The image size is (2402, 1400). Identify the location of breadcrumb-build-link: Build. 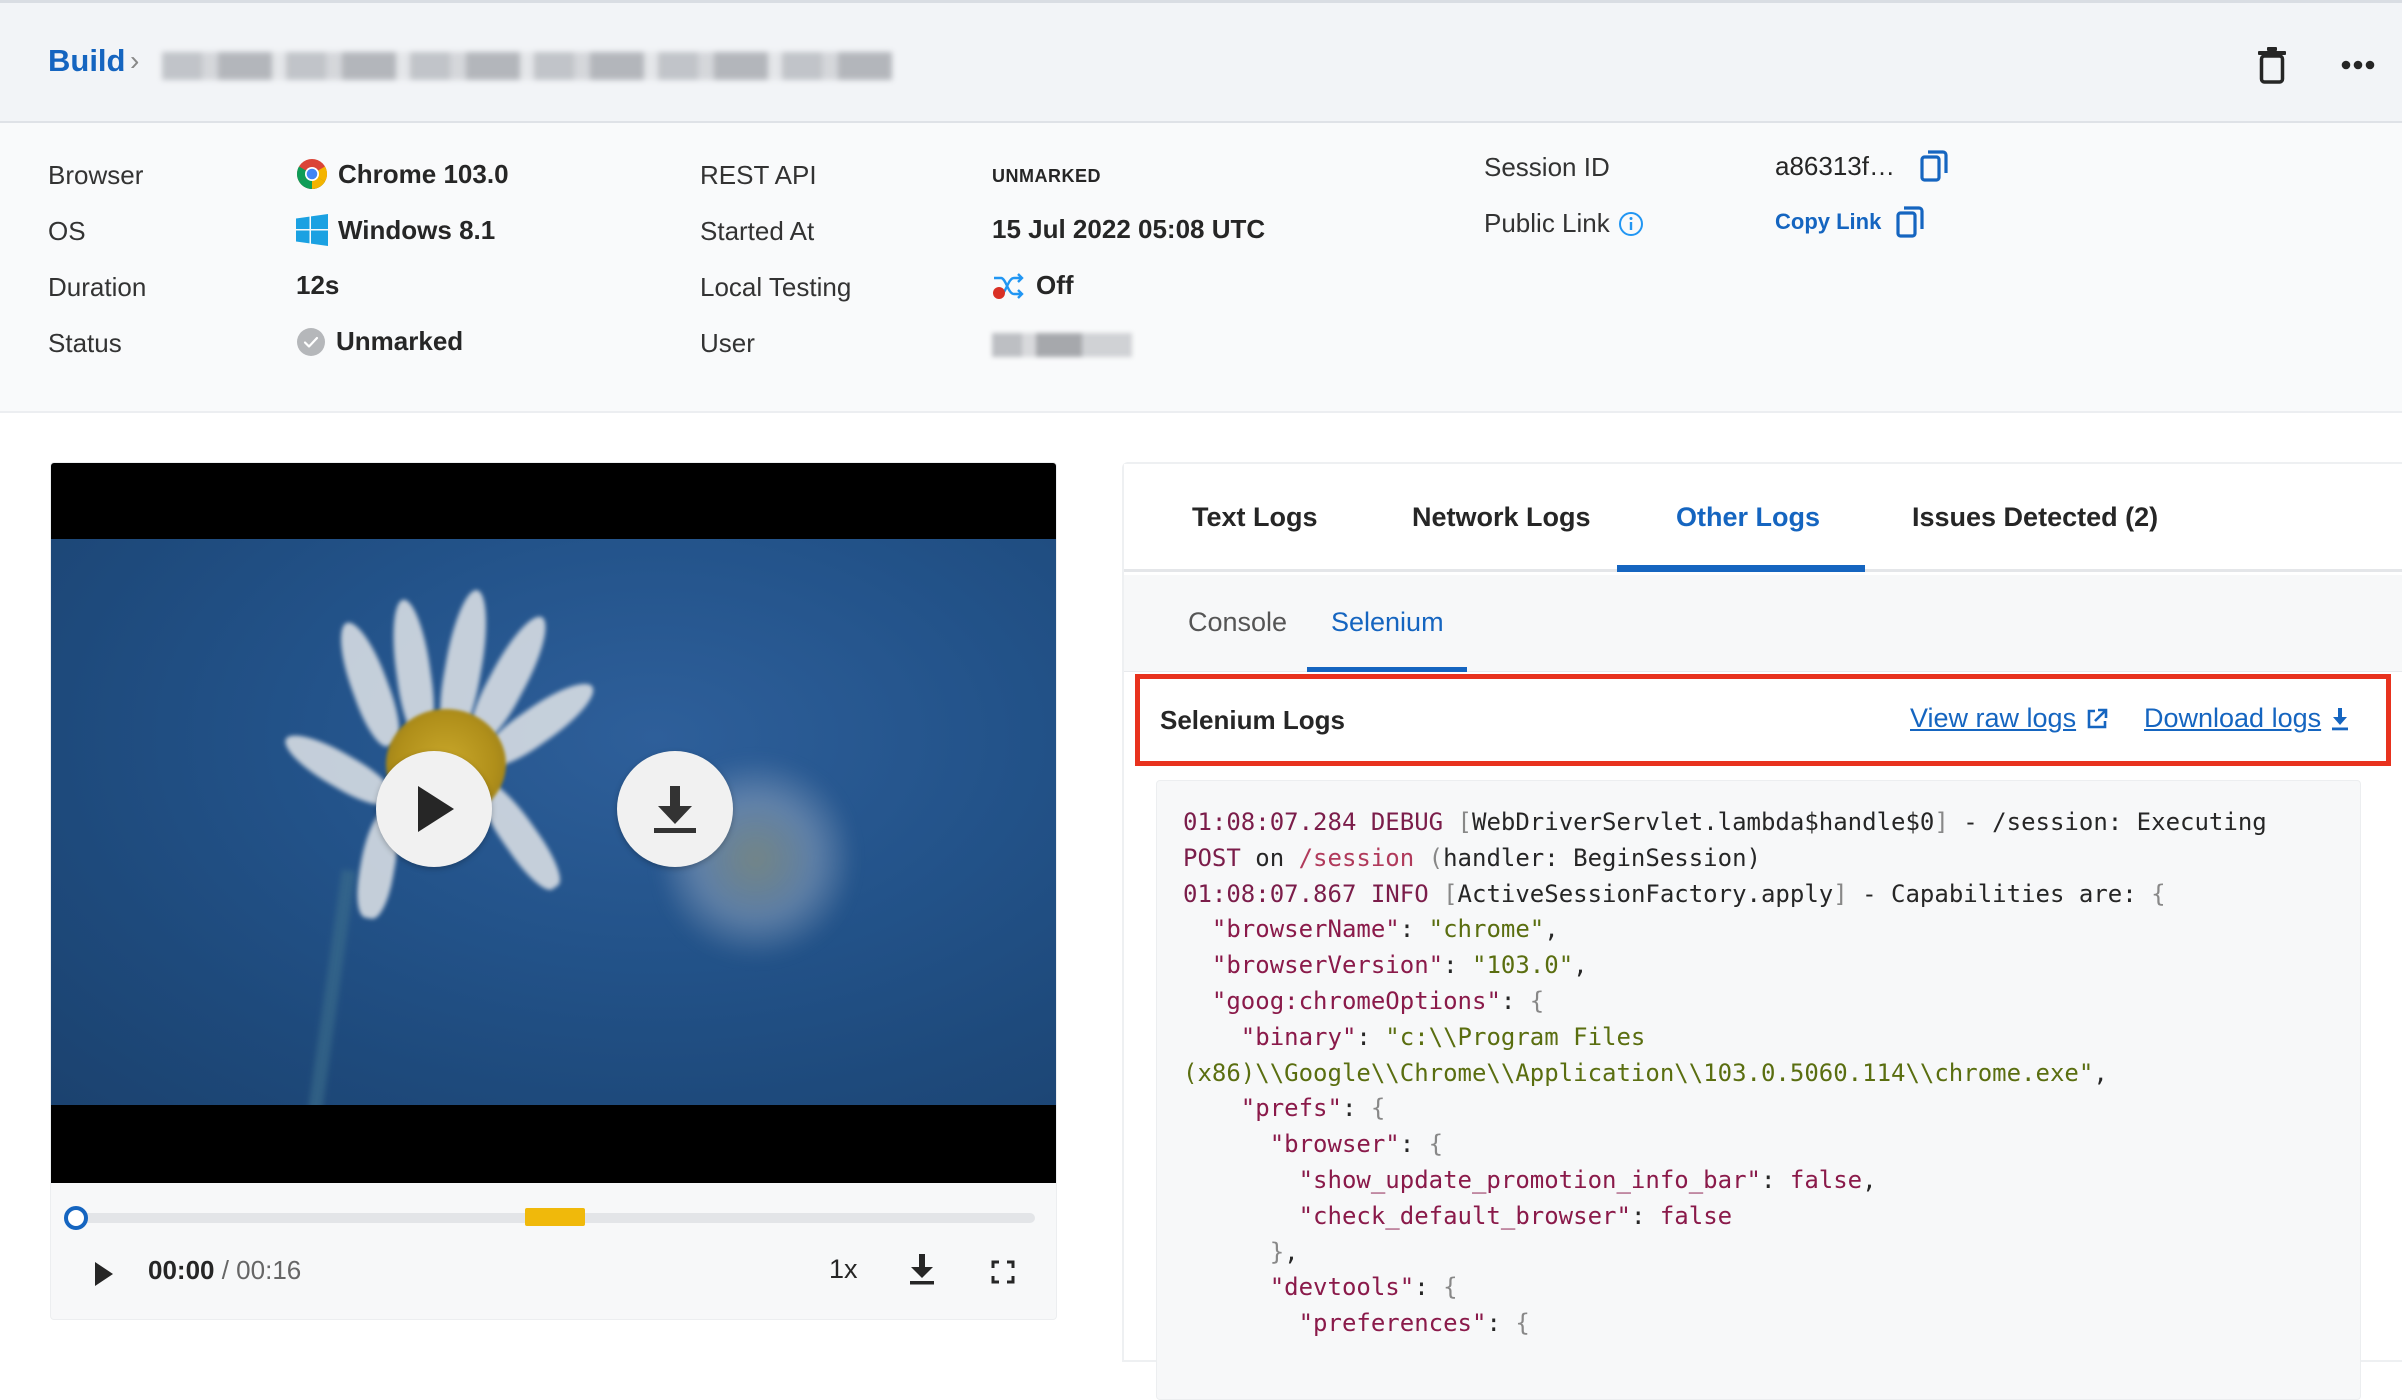
(87, 61).